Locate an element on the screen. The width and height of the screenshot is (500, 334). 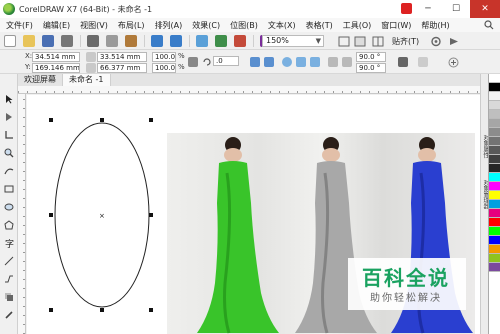
lock-ratio-icon is located at coordinates (193, 62).